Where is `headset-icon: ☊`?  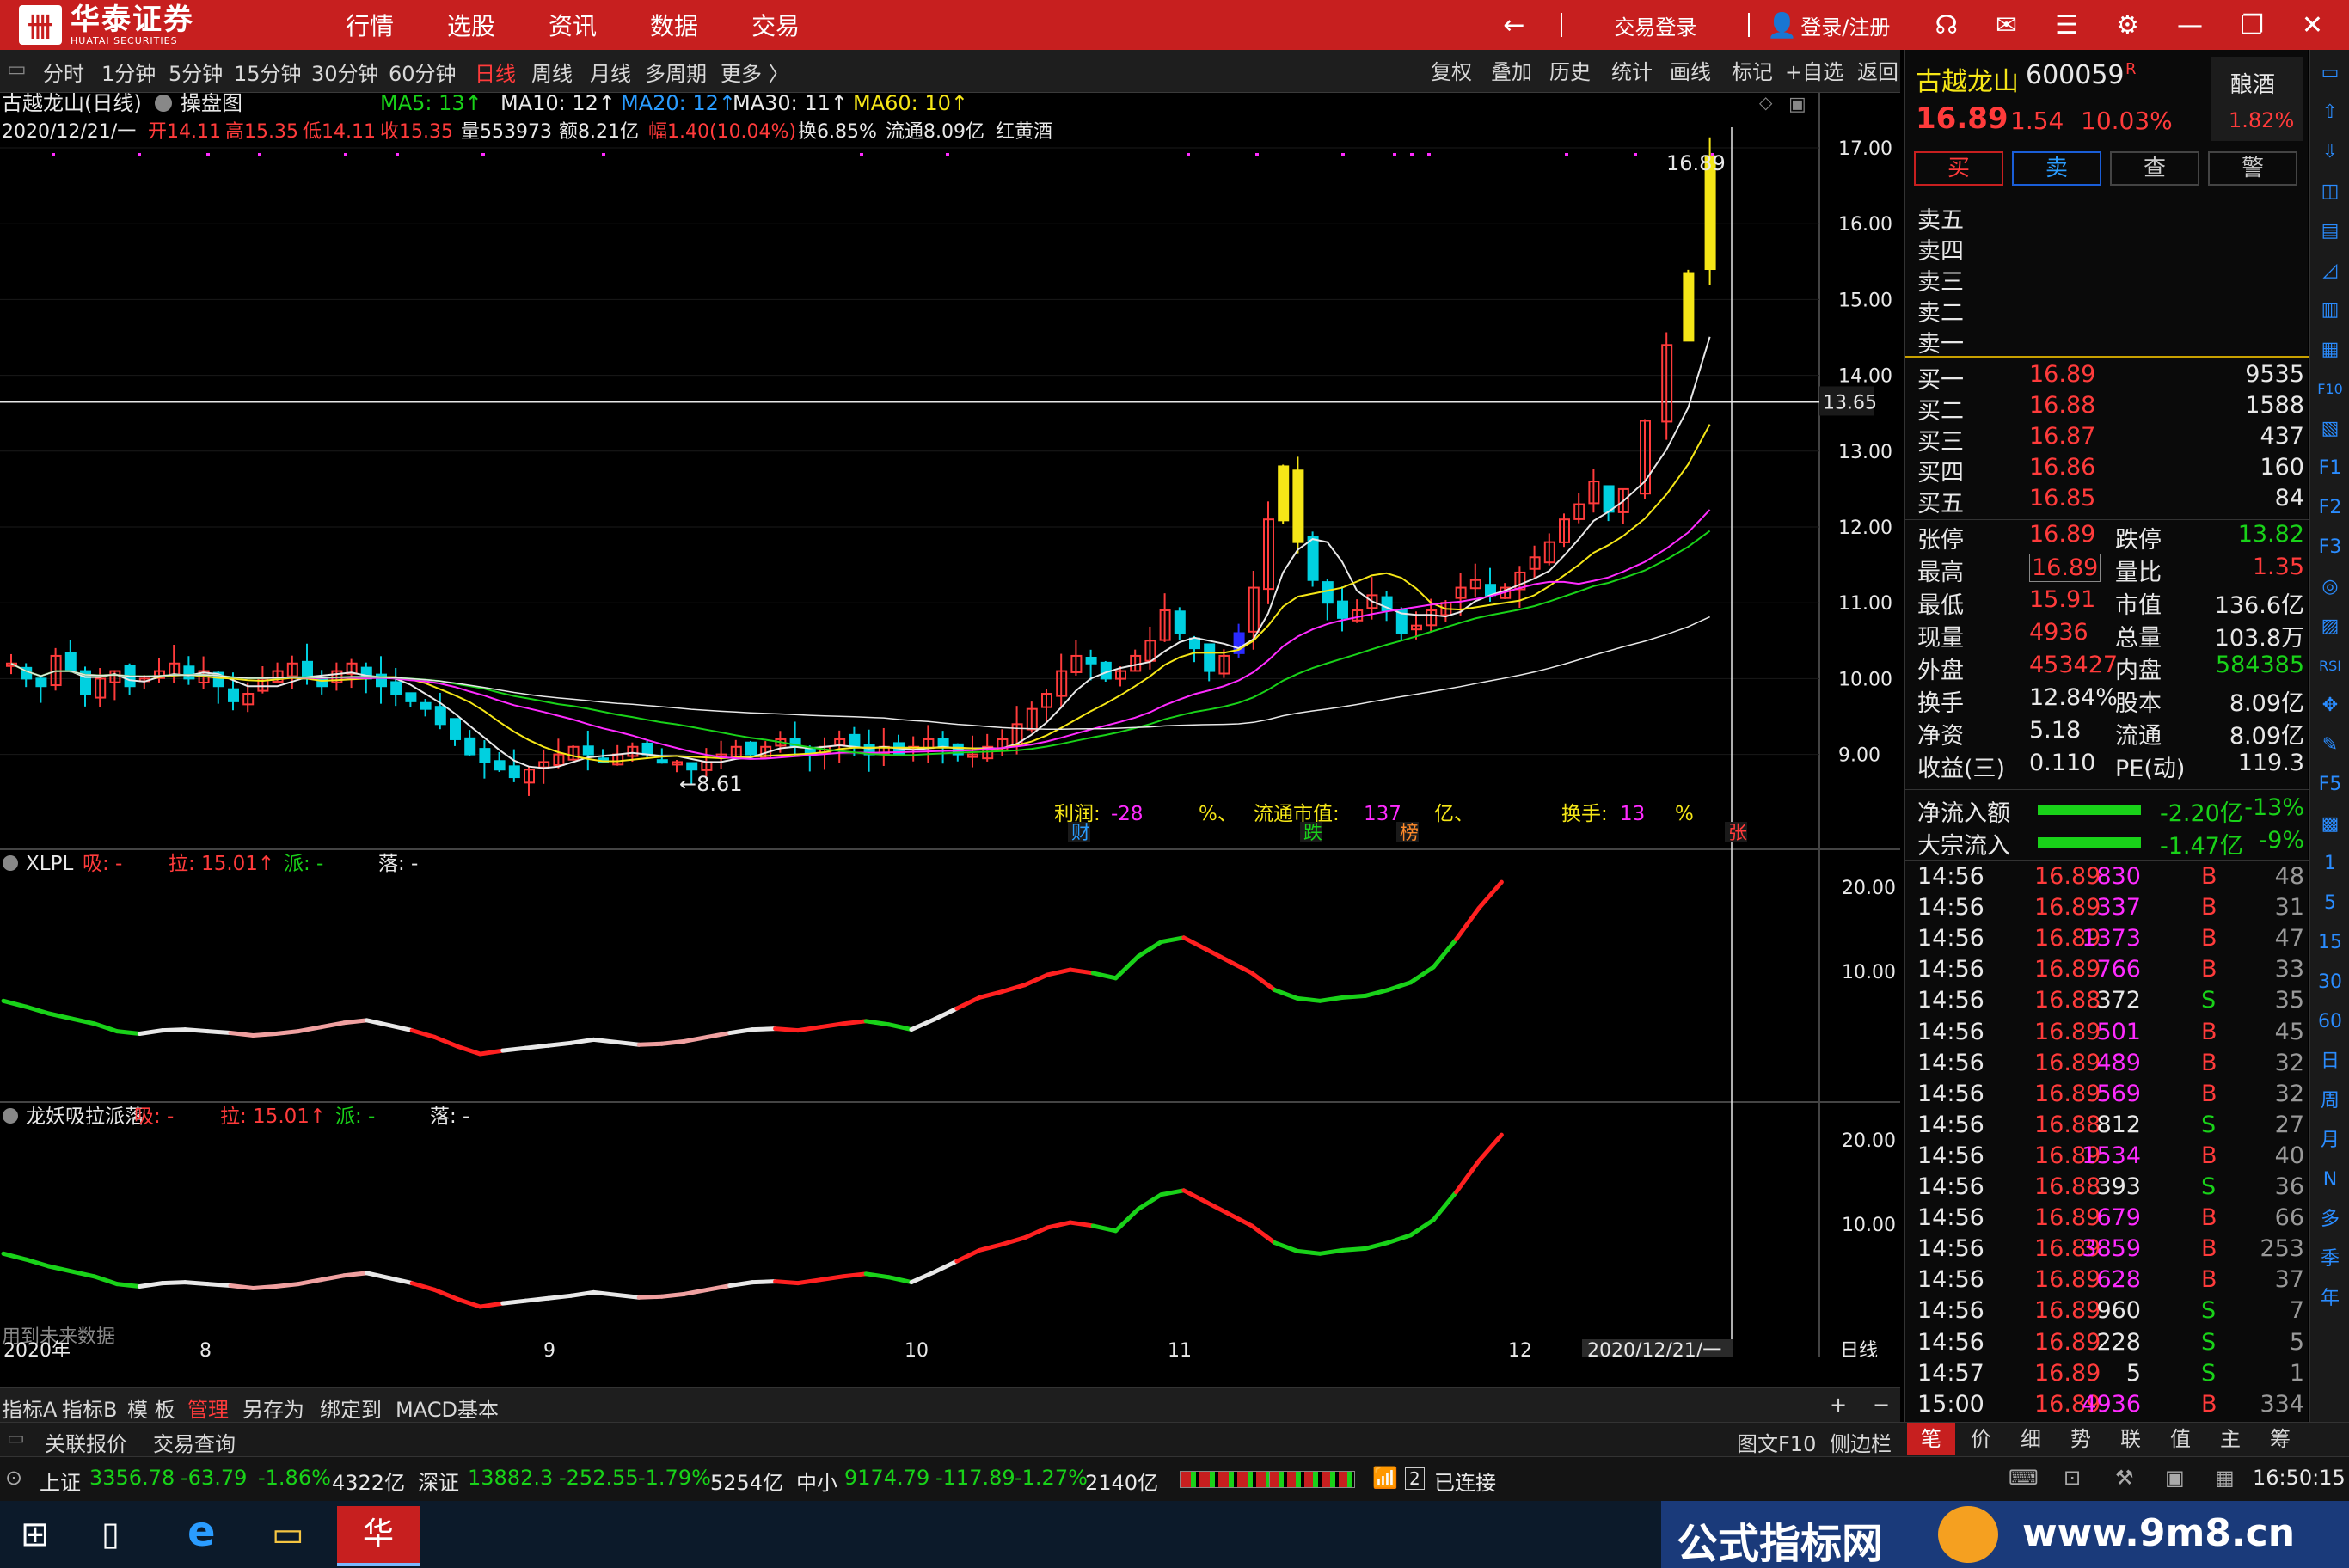 headset-icon: ☊ is located at coordinates (1946, 25).